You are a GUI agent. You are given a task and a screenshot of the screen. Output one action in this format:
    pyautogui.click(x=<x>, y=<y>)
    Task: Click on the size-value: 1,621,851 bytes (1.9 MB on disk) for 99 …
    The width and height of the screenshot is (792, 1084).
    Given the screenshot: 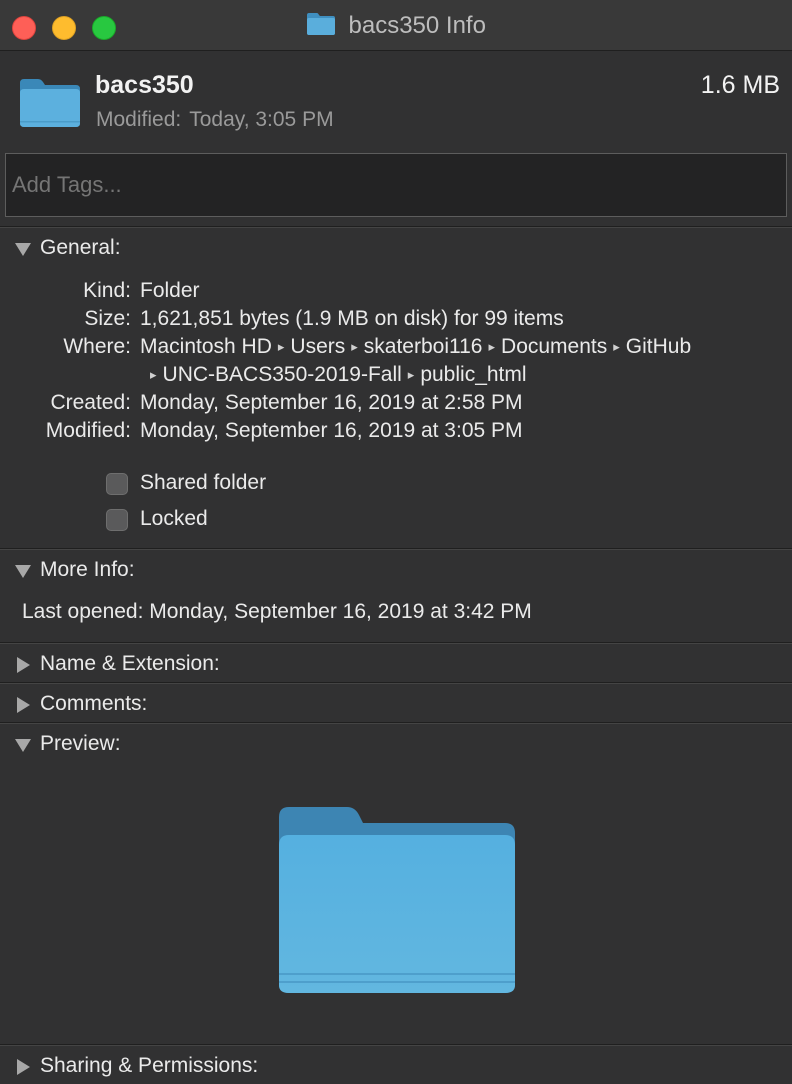 What is the action you would take?
    pyautogui.click(x=352, y=318)
    